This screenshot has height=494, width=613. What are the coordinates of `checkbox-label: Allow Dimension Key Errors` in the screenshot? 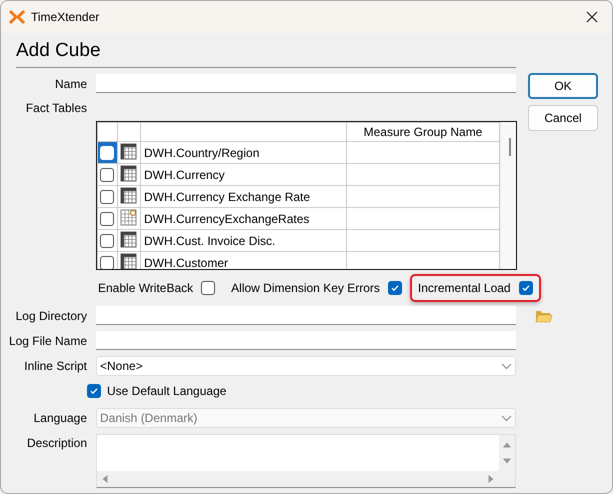 It's located at (305, 288).